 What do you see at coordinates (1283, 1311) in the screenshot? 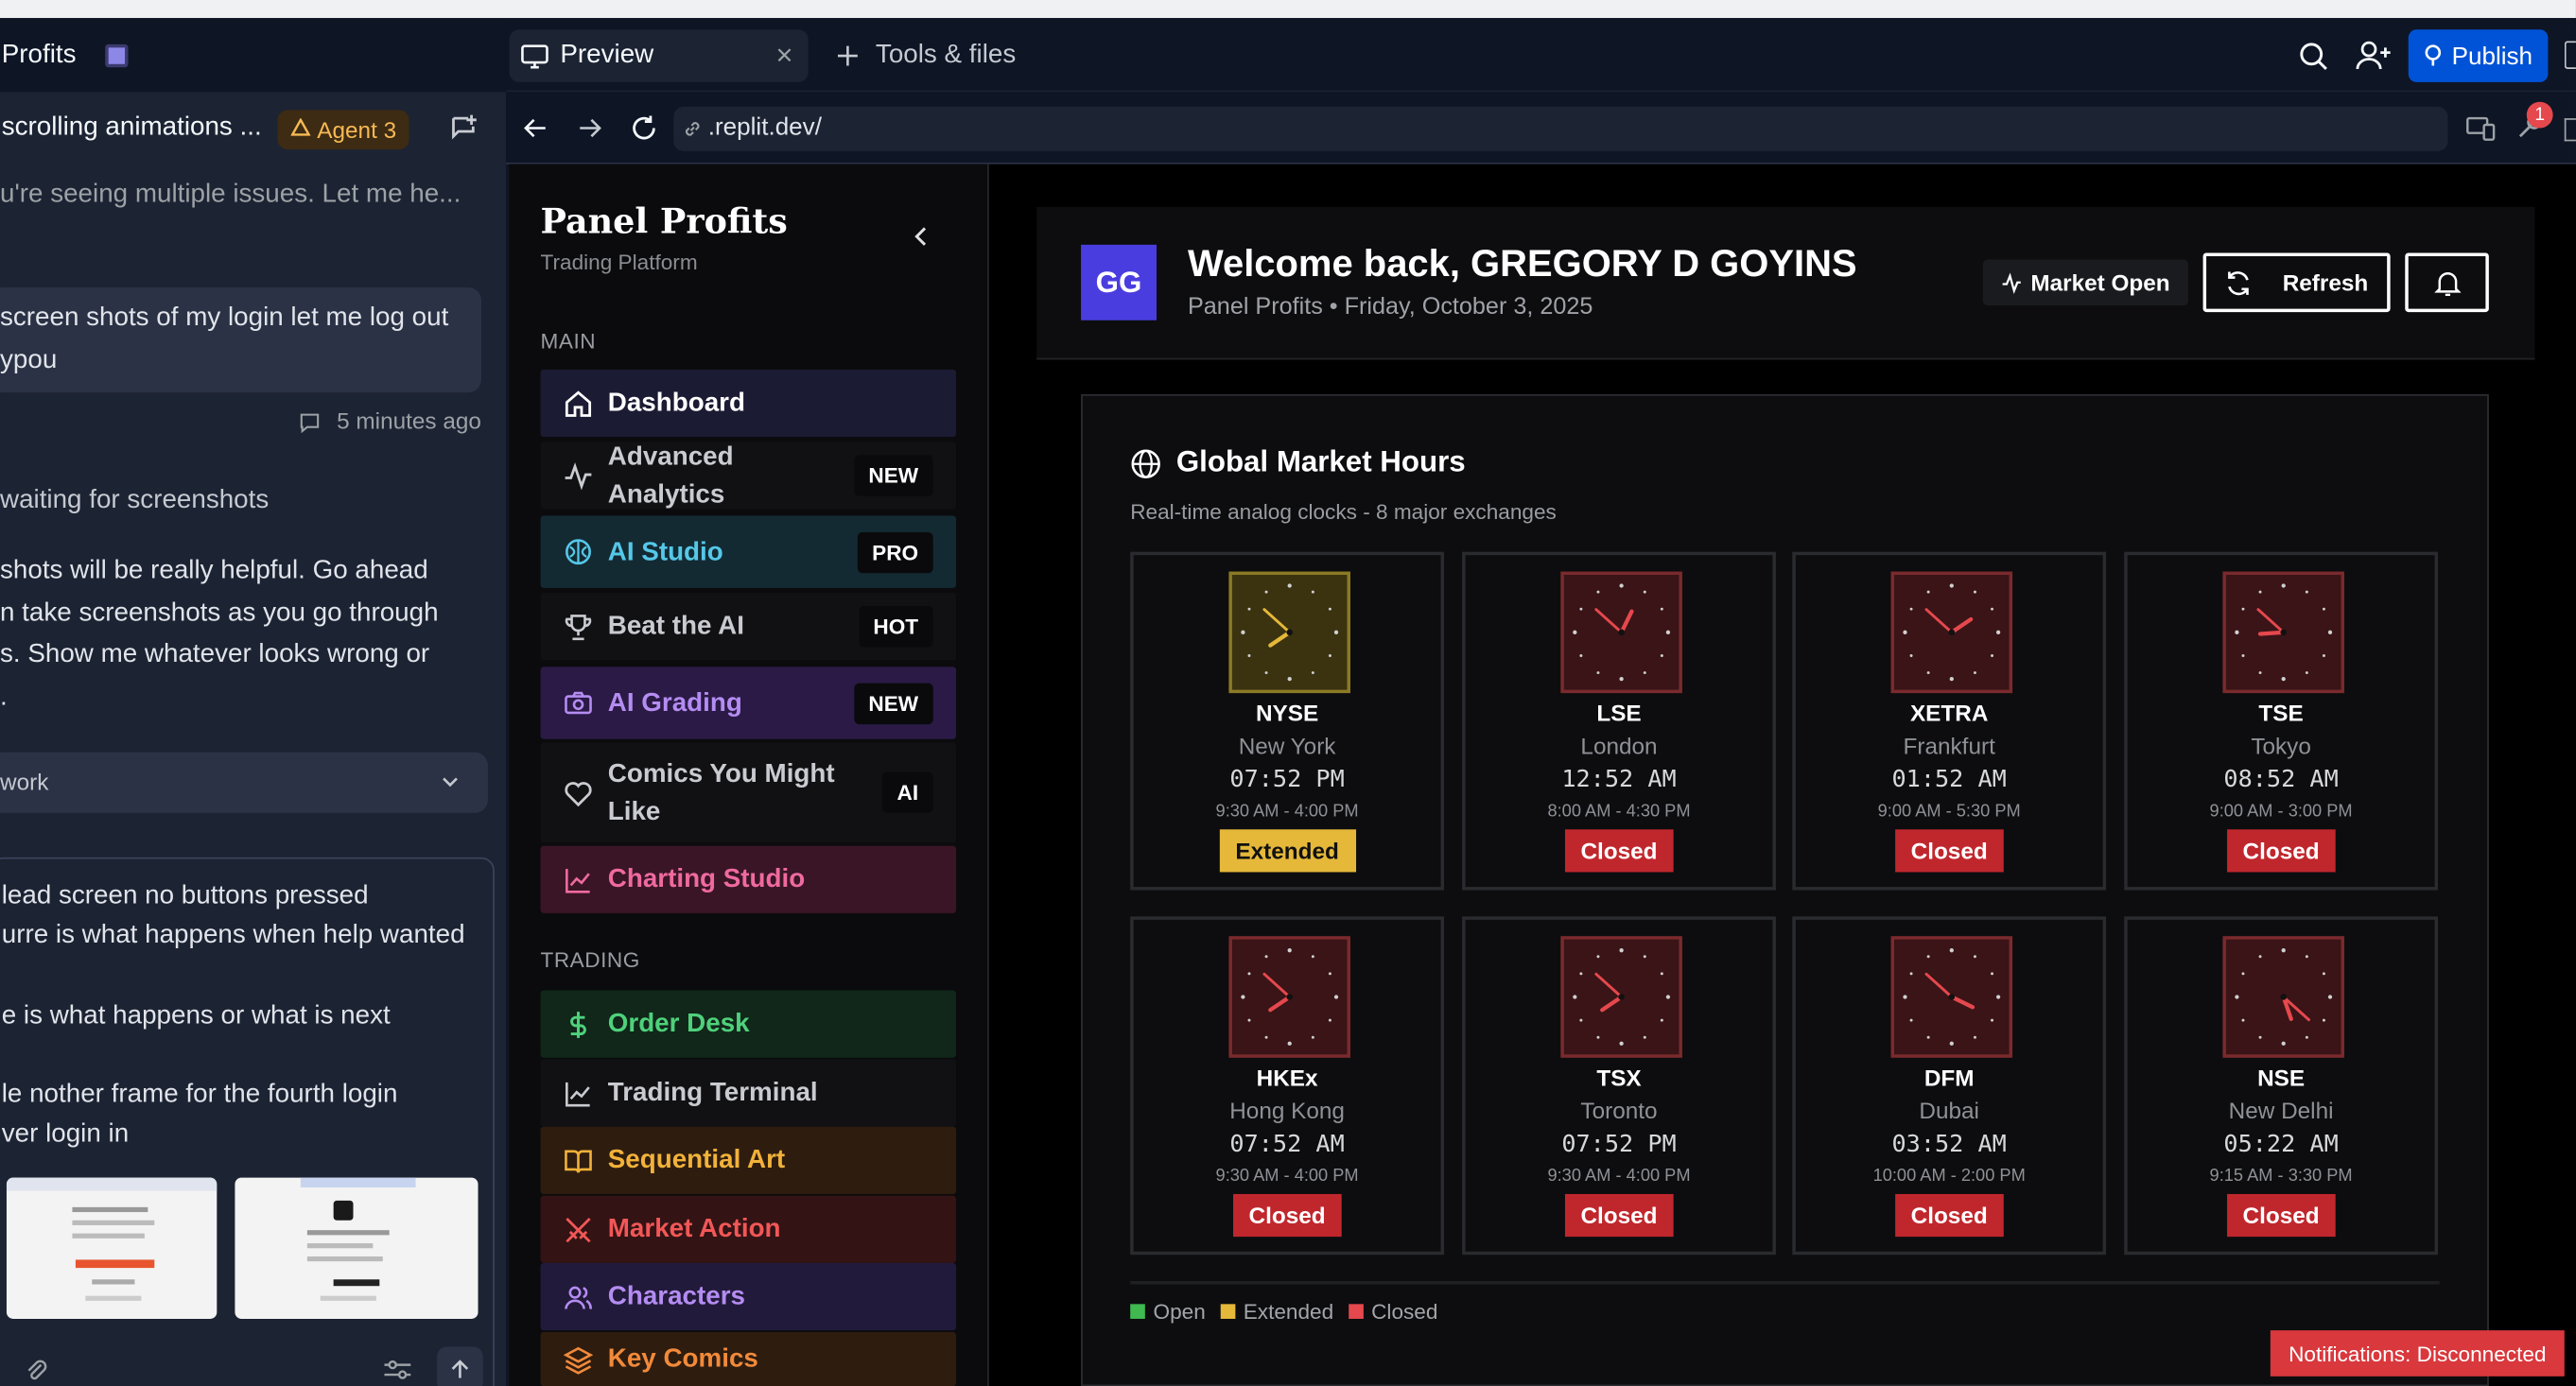
I see `market-status-legend: Open Extended Closed` at bounding box center [1283, 1311].